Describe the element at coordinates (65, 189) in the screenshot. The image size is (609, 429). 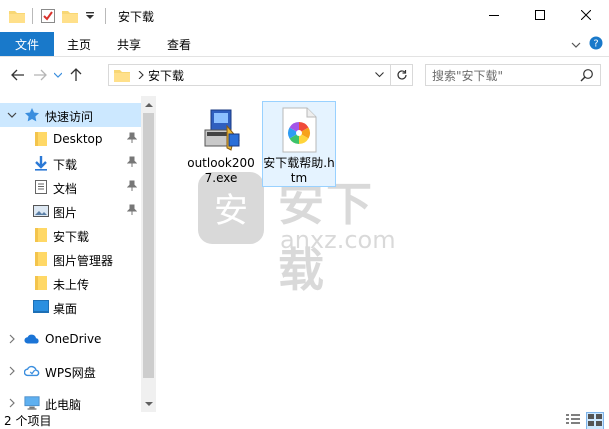
I see `nav-label: 文档` at that location.